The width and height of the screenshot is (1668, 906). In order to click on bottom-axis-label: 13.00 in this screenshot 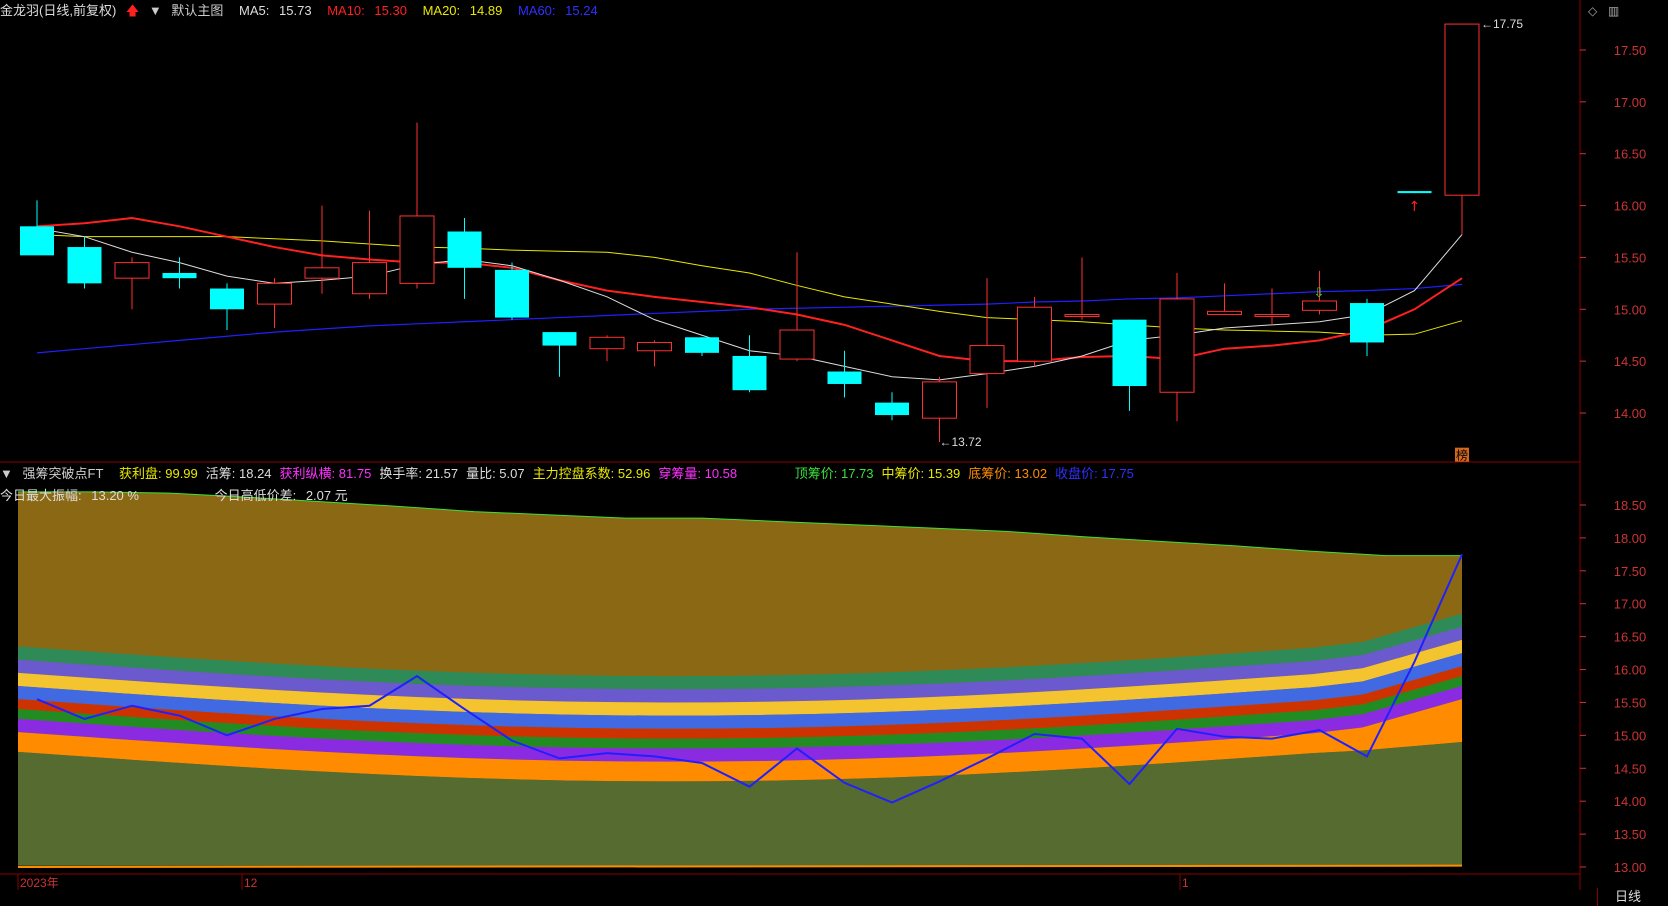, I will do `click(1630, 867)`.